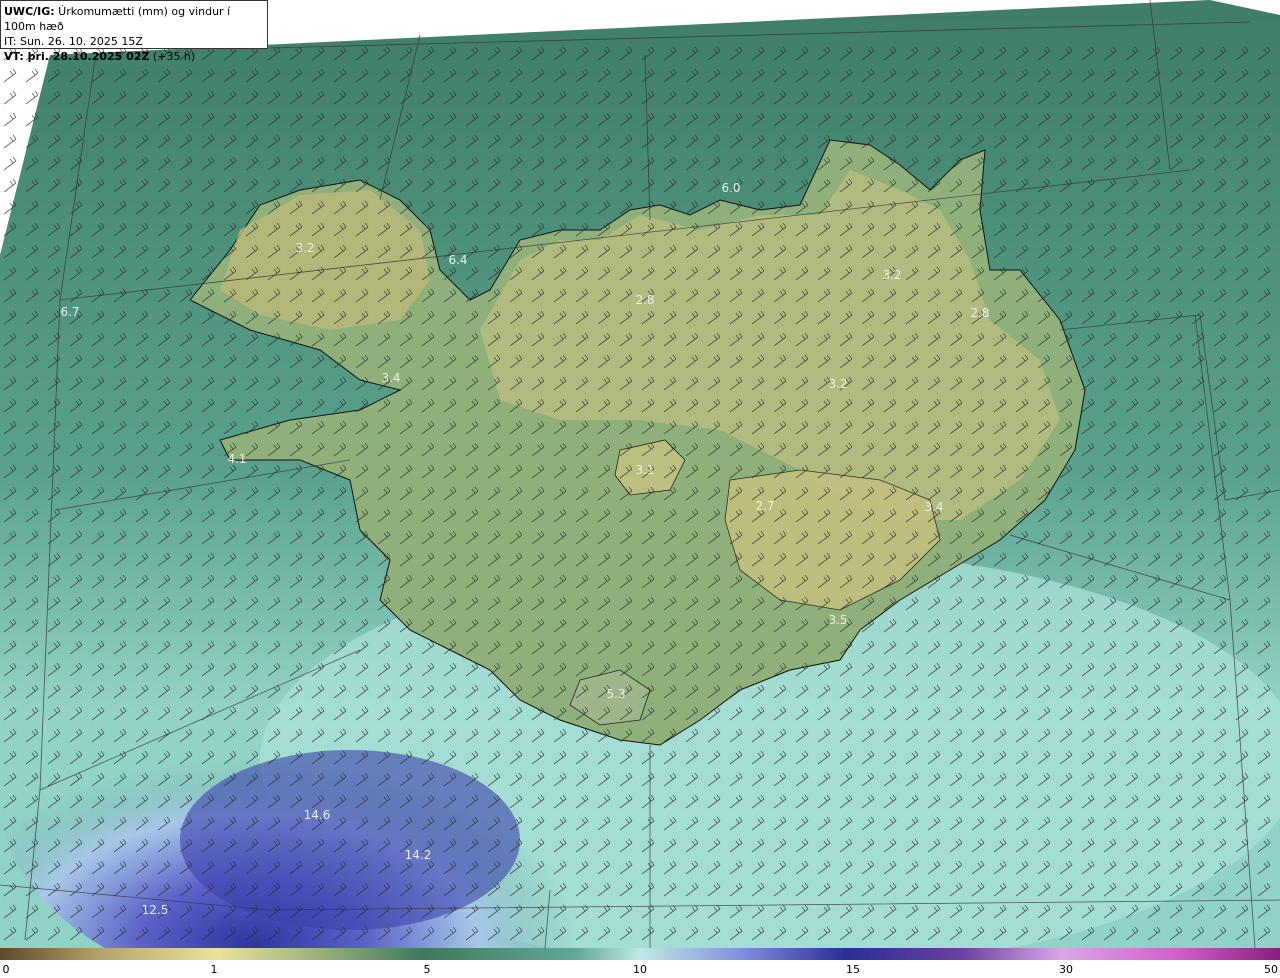  What do you see at coordinates (1271, 969) in the screenshot?
I see `colorbar-tick-50: 50` at bounding box center [1271, 969].